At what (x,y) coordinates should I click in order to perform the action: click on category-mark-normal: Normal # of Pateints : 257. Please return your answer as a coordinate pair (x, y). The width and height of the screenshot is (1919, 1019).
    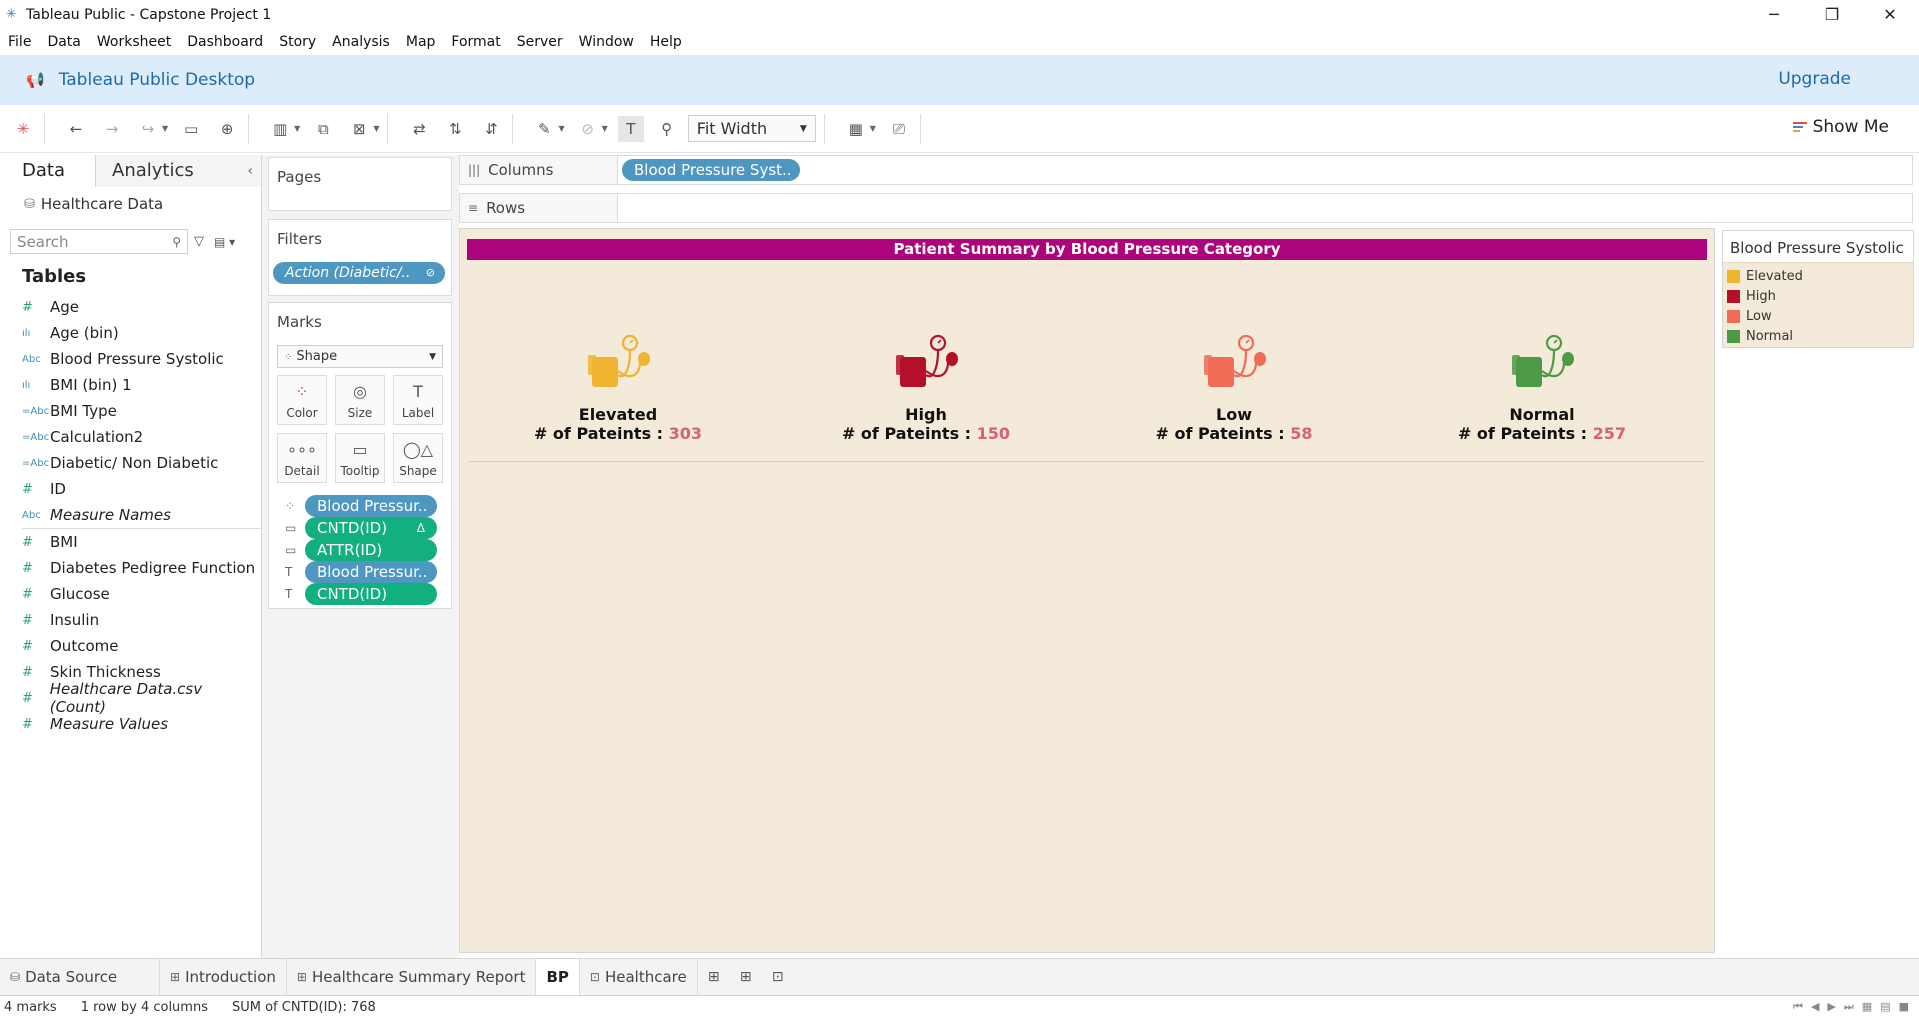
    Looking at the image, I should click on (1542, 384).